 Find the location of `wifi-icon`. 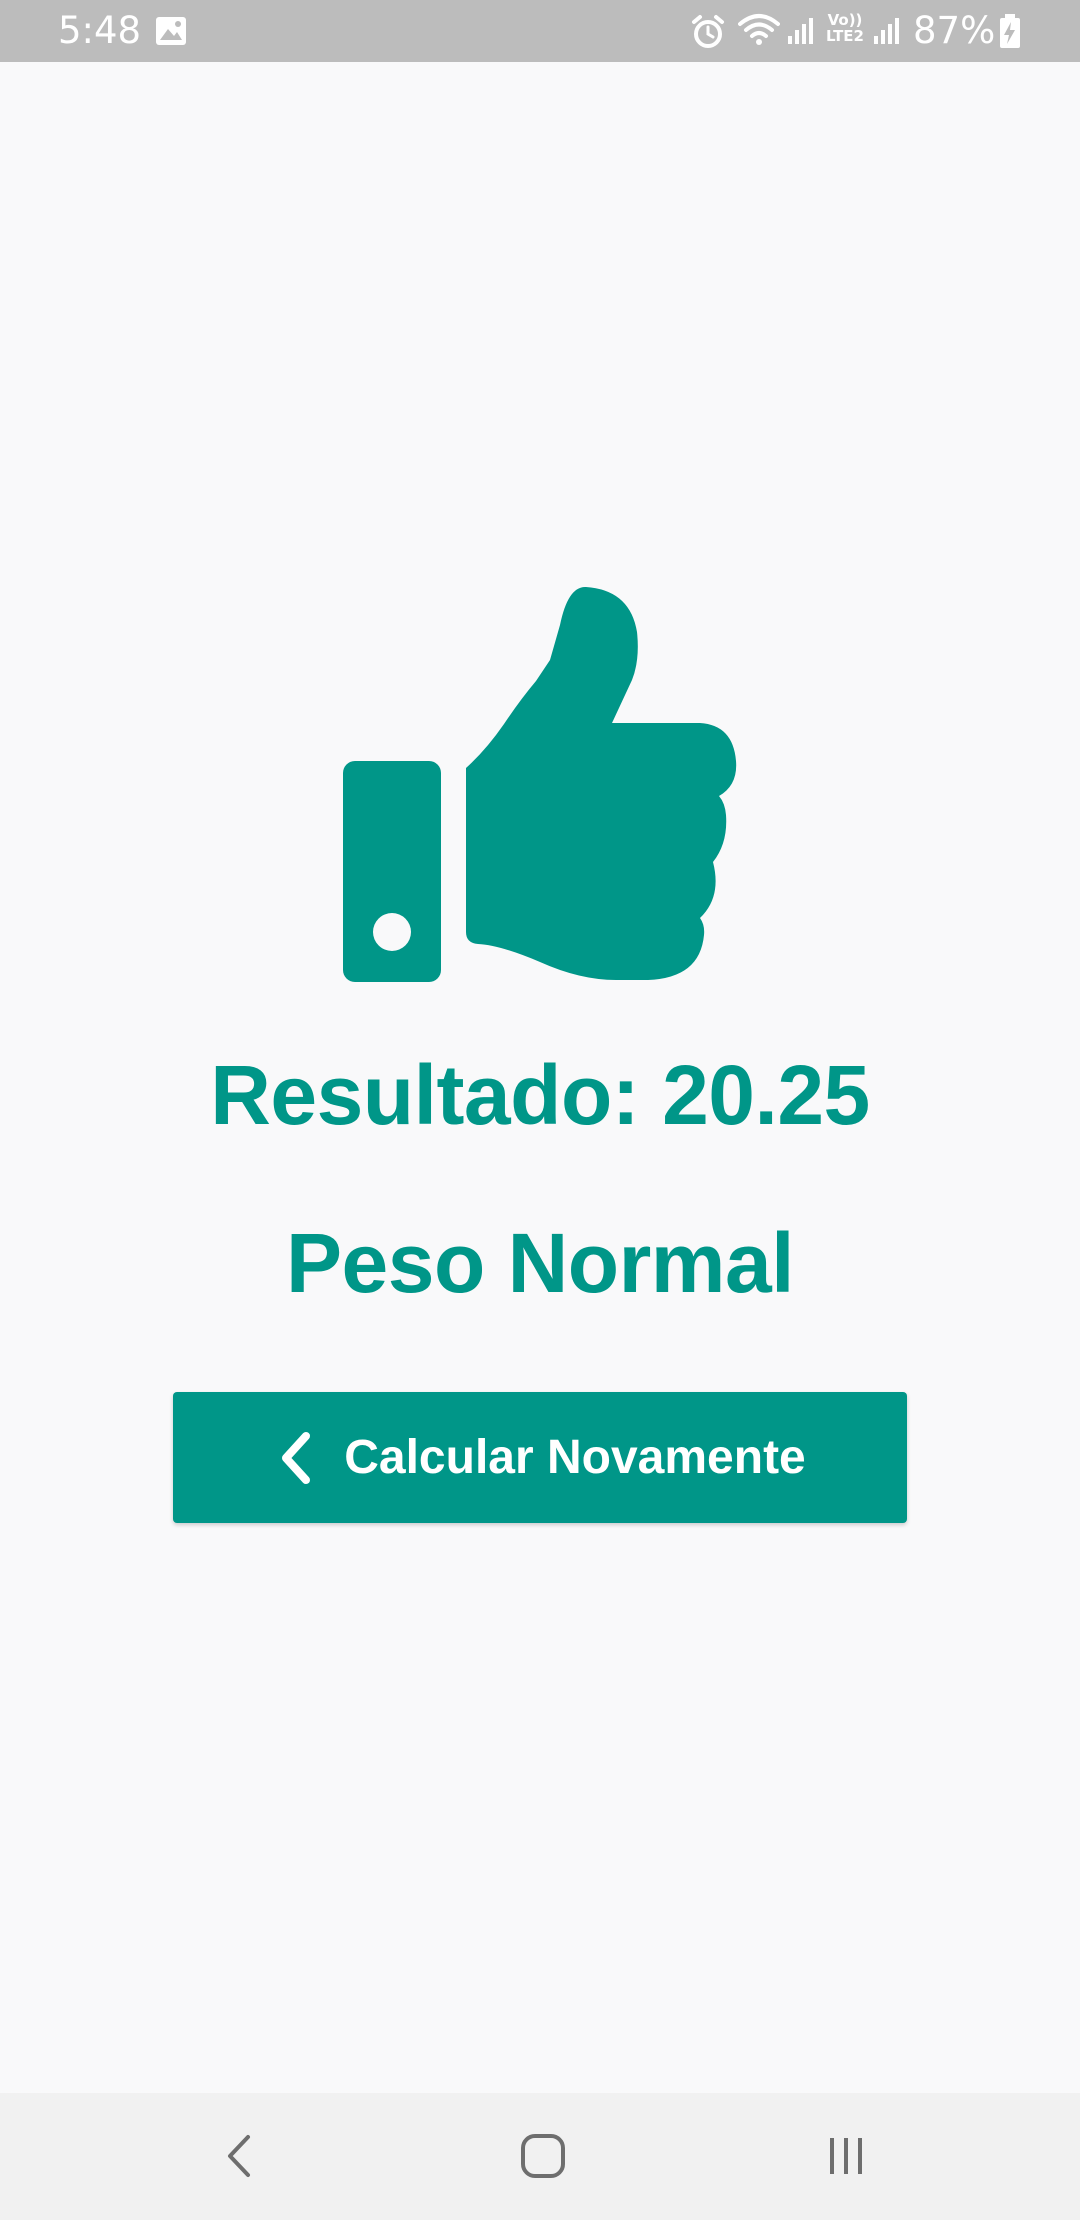

wifi-icon is located at coordinates (759, 32).